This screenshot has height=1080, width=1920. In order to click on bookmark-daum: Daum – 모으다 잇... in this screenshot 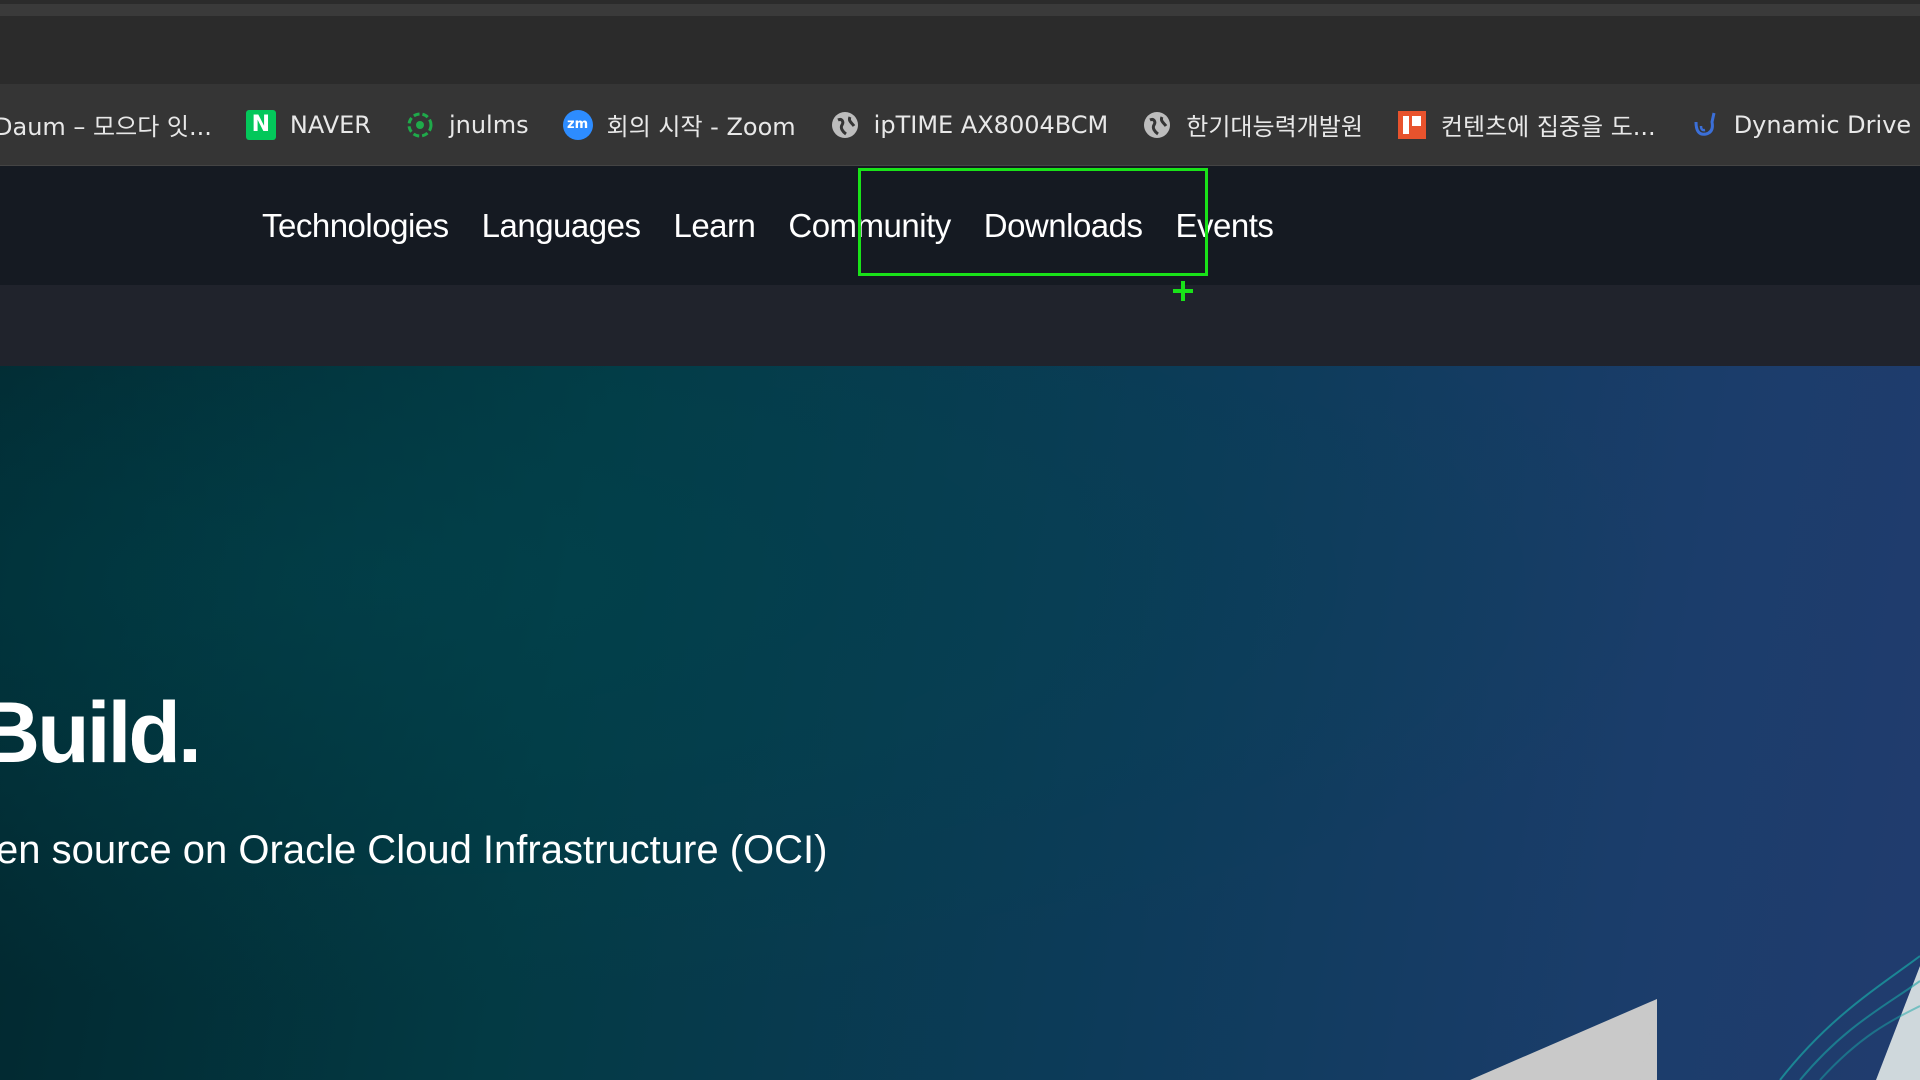, I will do `click(106, 124)`.